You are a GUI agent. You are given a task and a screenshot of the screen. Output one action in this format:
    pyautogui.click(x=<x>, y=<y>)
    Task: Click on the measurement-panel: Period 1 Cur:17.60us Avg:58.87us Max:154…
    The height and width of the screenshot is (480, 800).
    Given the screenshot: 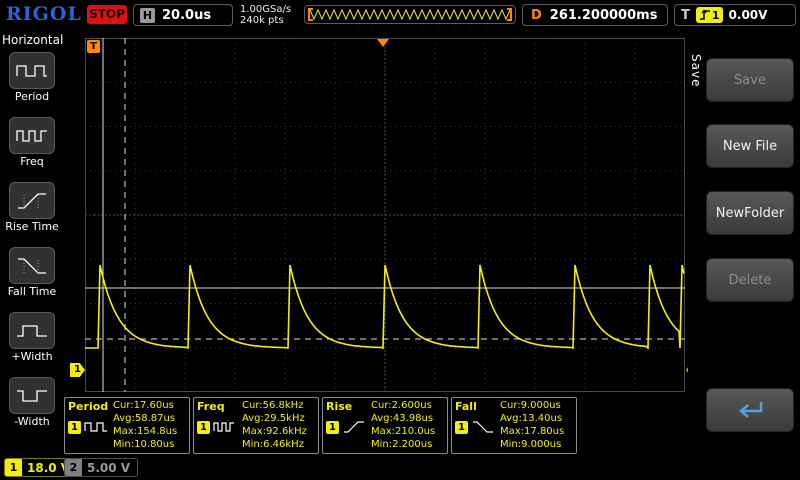 What is the action you would take?
    pyautogui.click(x=320, y=425)
    